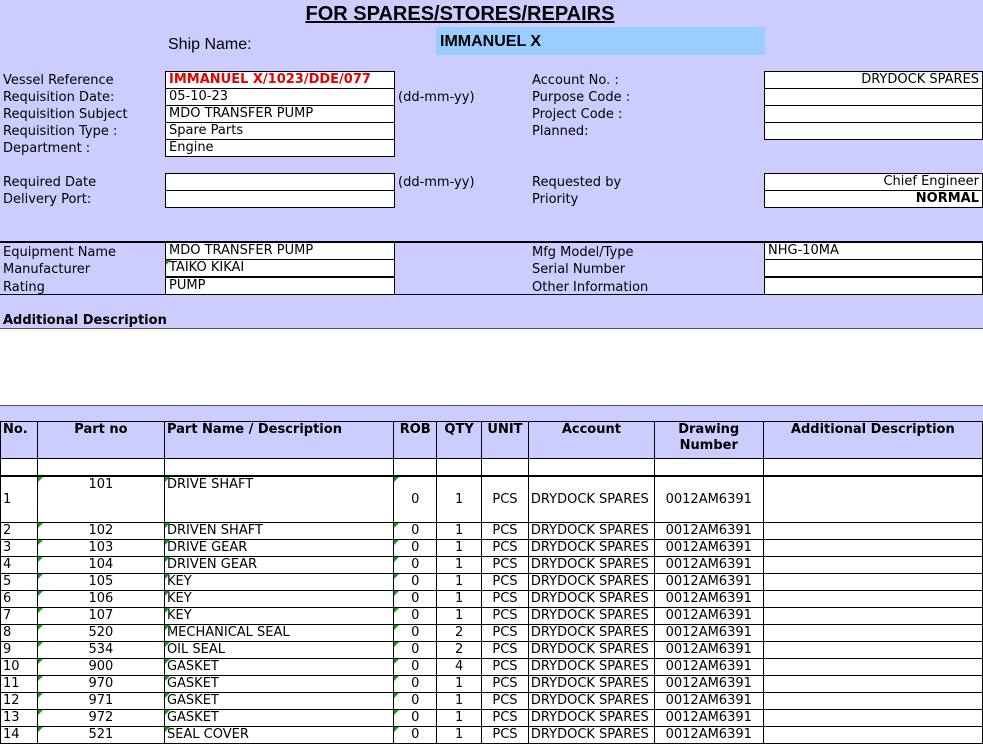 This screenshot has height=744, width=983. Describe the element at coordinates (600, 41) in the screenshot. I see `ship-name-field: IMMANUEL X` at that location.